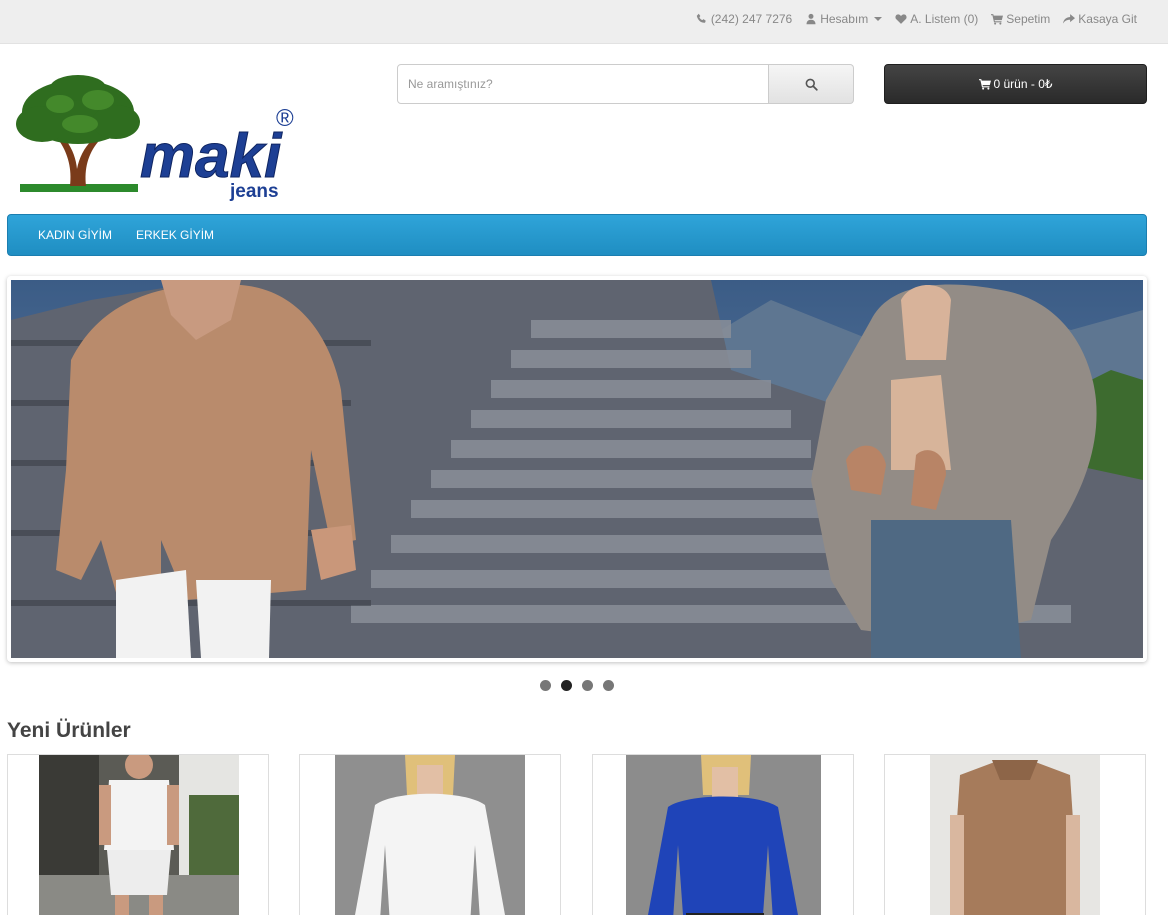 Image resolution: width=1168 pixels, height=915 pixels. I want to click on search-icon, so click(811, 84).